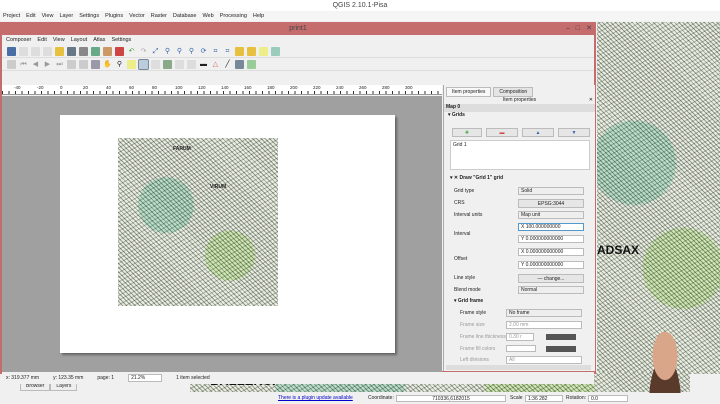  Describe the element at coordinates (119, 64) in the screenshot. I see `zoom-tool-icon: ⚲` at that location.